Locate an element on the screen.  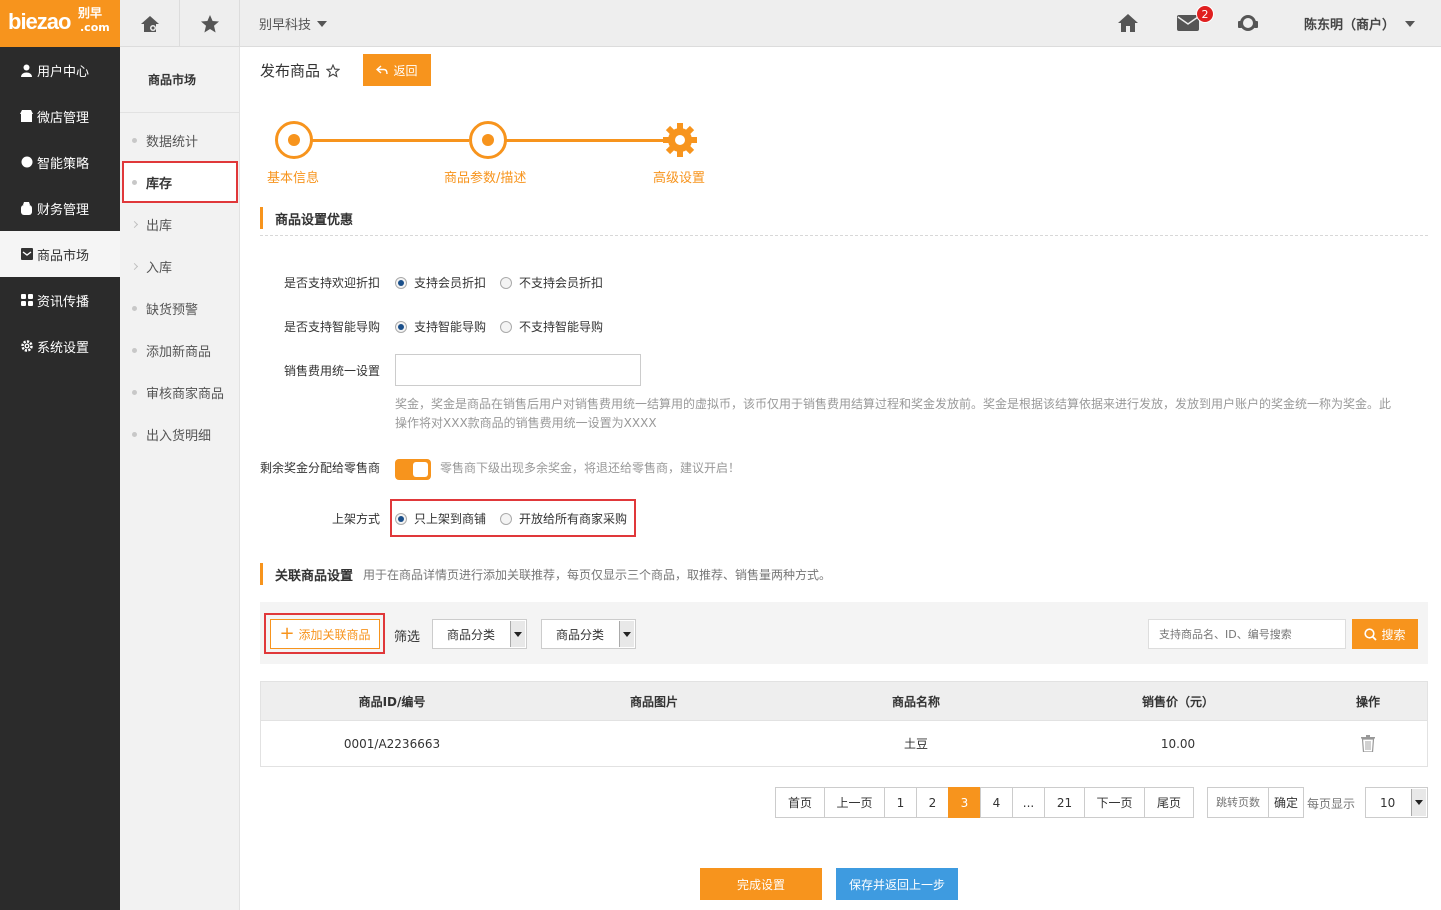
page-first: 首页 is located at coordinates (800, 802).